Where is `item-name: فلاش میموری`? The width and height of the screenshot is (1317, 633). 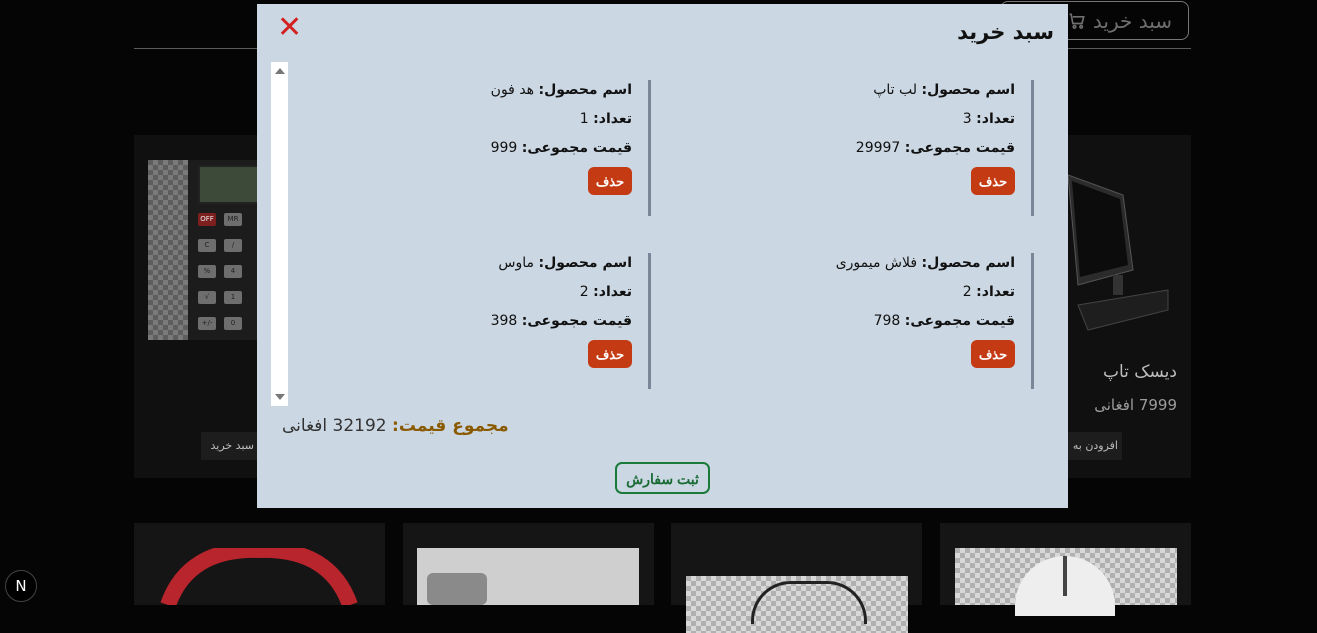
item-name: فلاش میموری is located at coordinates (876, 263).